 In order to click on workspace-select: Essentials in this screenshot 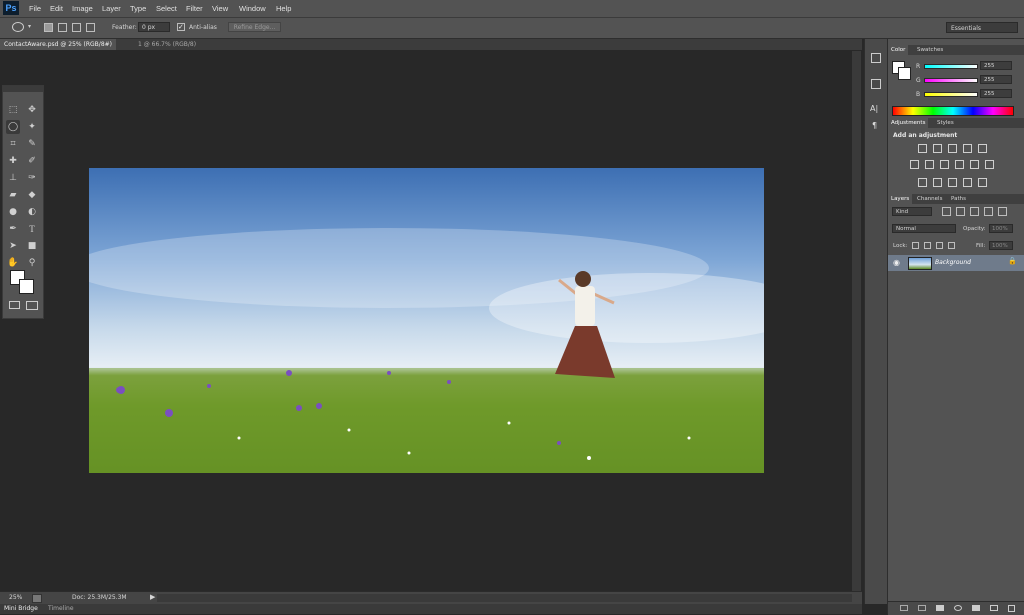, I will do `click(982, 27)`.